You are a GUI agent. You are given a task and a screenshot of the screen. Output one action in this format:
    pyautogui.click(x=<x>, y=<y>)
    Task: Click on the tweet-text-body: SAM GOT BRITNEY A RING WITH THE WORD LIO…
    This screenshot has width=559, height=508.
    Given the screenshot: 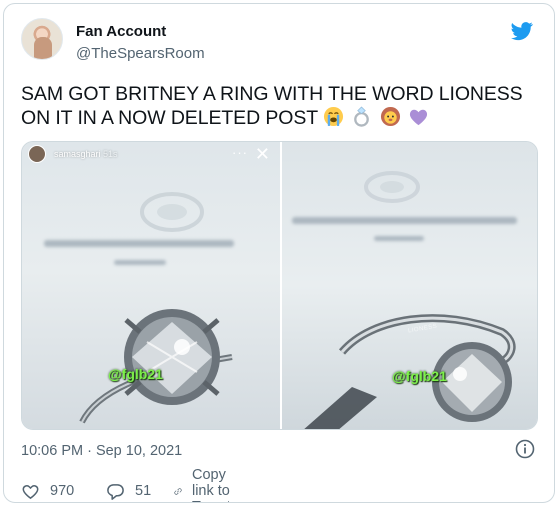 What is the action you would take?
    pyautogui.click(x=272, y=106)
    